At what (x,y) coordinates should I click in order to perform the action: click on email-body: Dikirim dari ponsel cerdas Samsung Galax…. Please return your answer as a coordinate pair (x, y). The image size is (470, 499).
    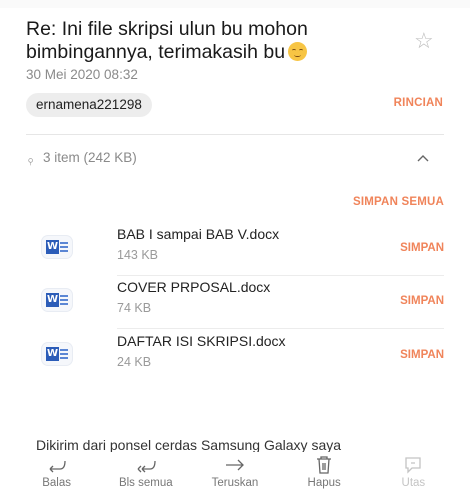
    Looking at the image, I should click on (189, 445).